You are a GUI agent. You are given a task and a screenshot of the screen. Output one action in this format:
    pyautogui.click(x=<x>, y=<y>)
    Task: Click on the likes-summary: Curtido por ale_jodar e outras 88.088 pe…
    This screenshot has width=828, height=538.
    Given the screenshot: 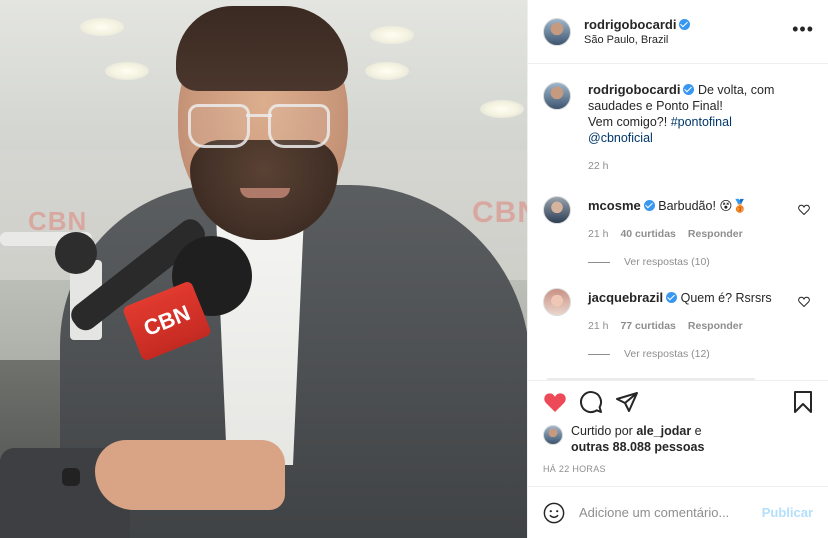 What is the action you would take?
    pyautogui.click(x=678, y=439)
    